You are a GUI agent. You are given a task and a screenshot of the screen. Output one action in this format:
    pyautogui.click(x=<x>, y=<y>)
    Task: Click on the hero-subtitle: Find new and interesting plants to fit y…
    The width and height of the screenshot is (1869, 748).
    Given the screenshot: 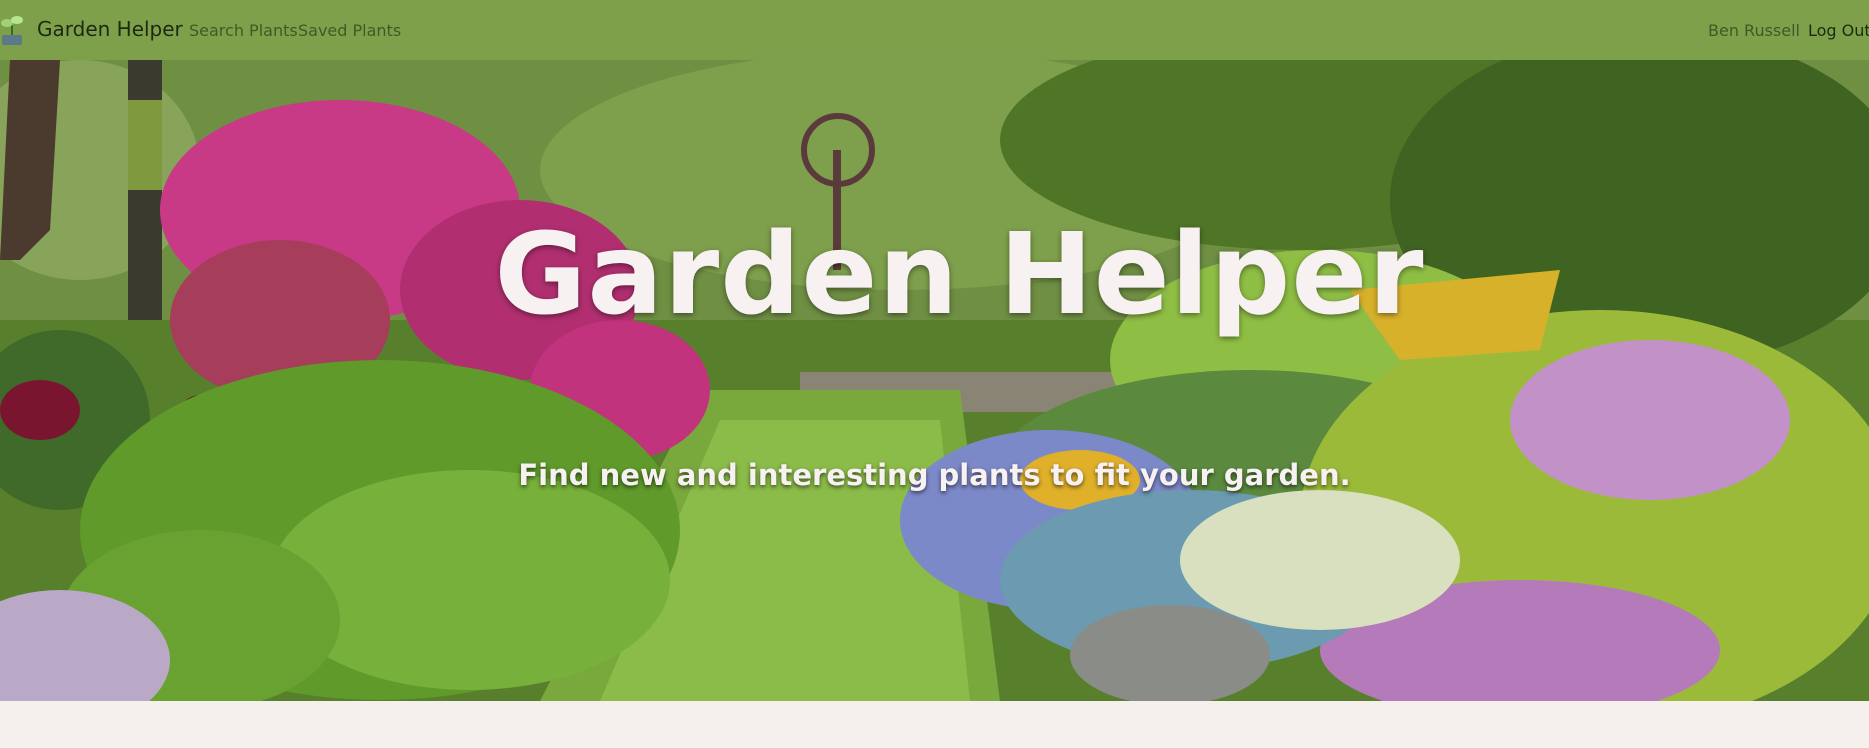 What is the action you would take?
    pyautogui.click(x=934, y=475)
    